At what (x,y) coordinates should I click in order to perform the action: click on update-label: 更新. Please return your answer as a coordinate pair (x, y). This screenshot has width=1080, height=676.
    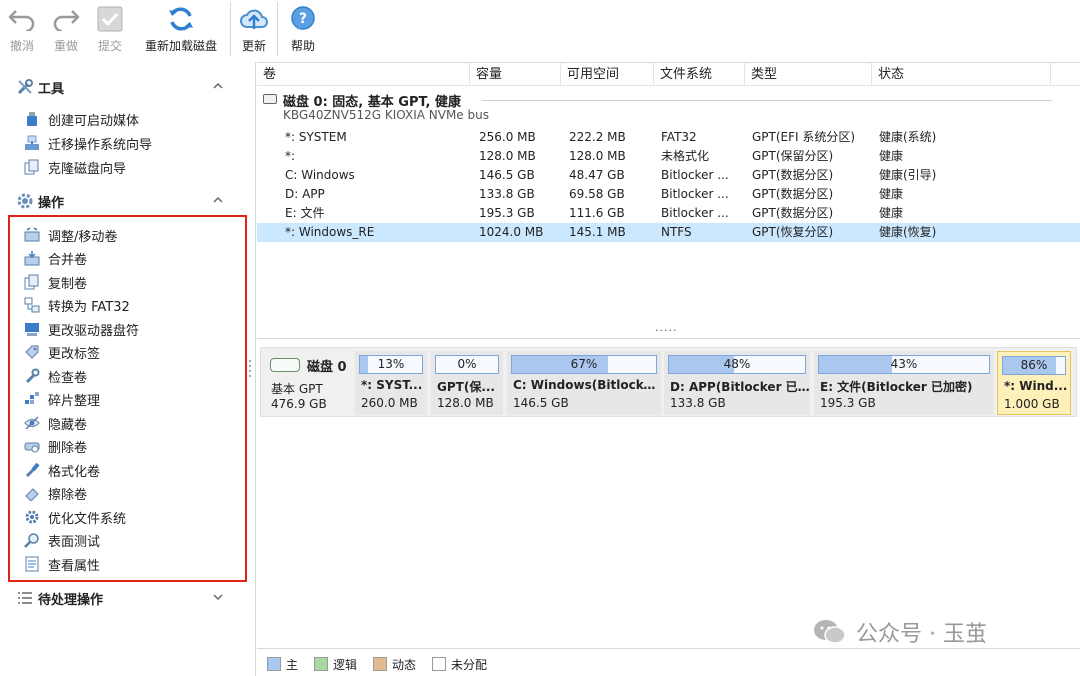
    Looking at the image, I should click on (253, 46).